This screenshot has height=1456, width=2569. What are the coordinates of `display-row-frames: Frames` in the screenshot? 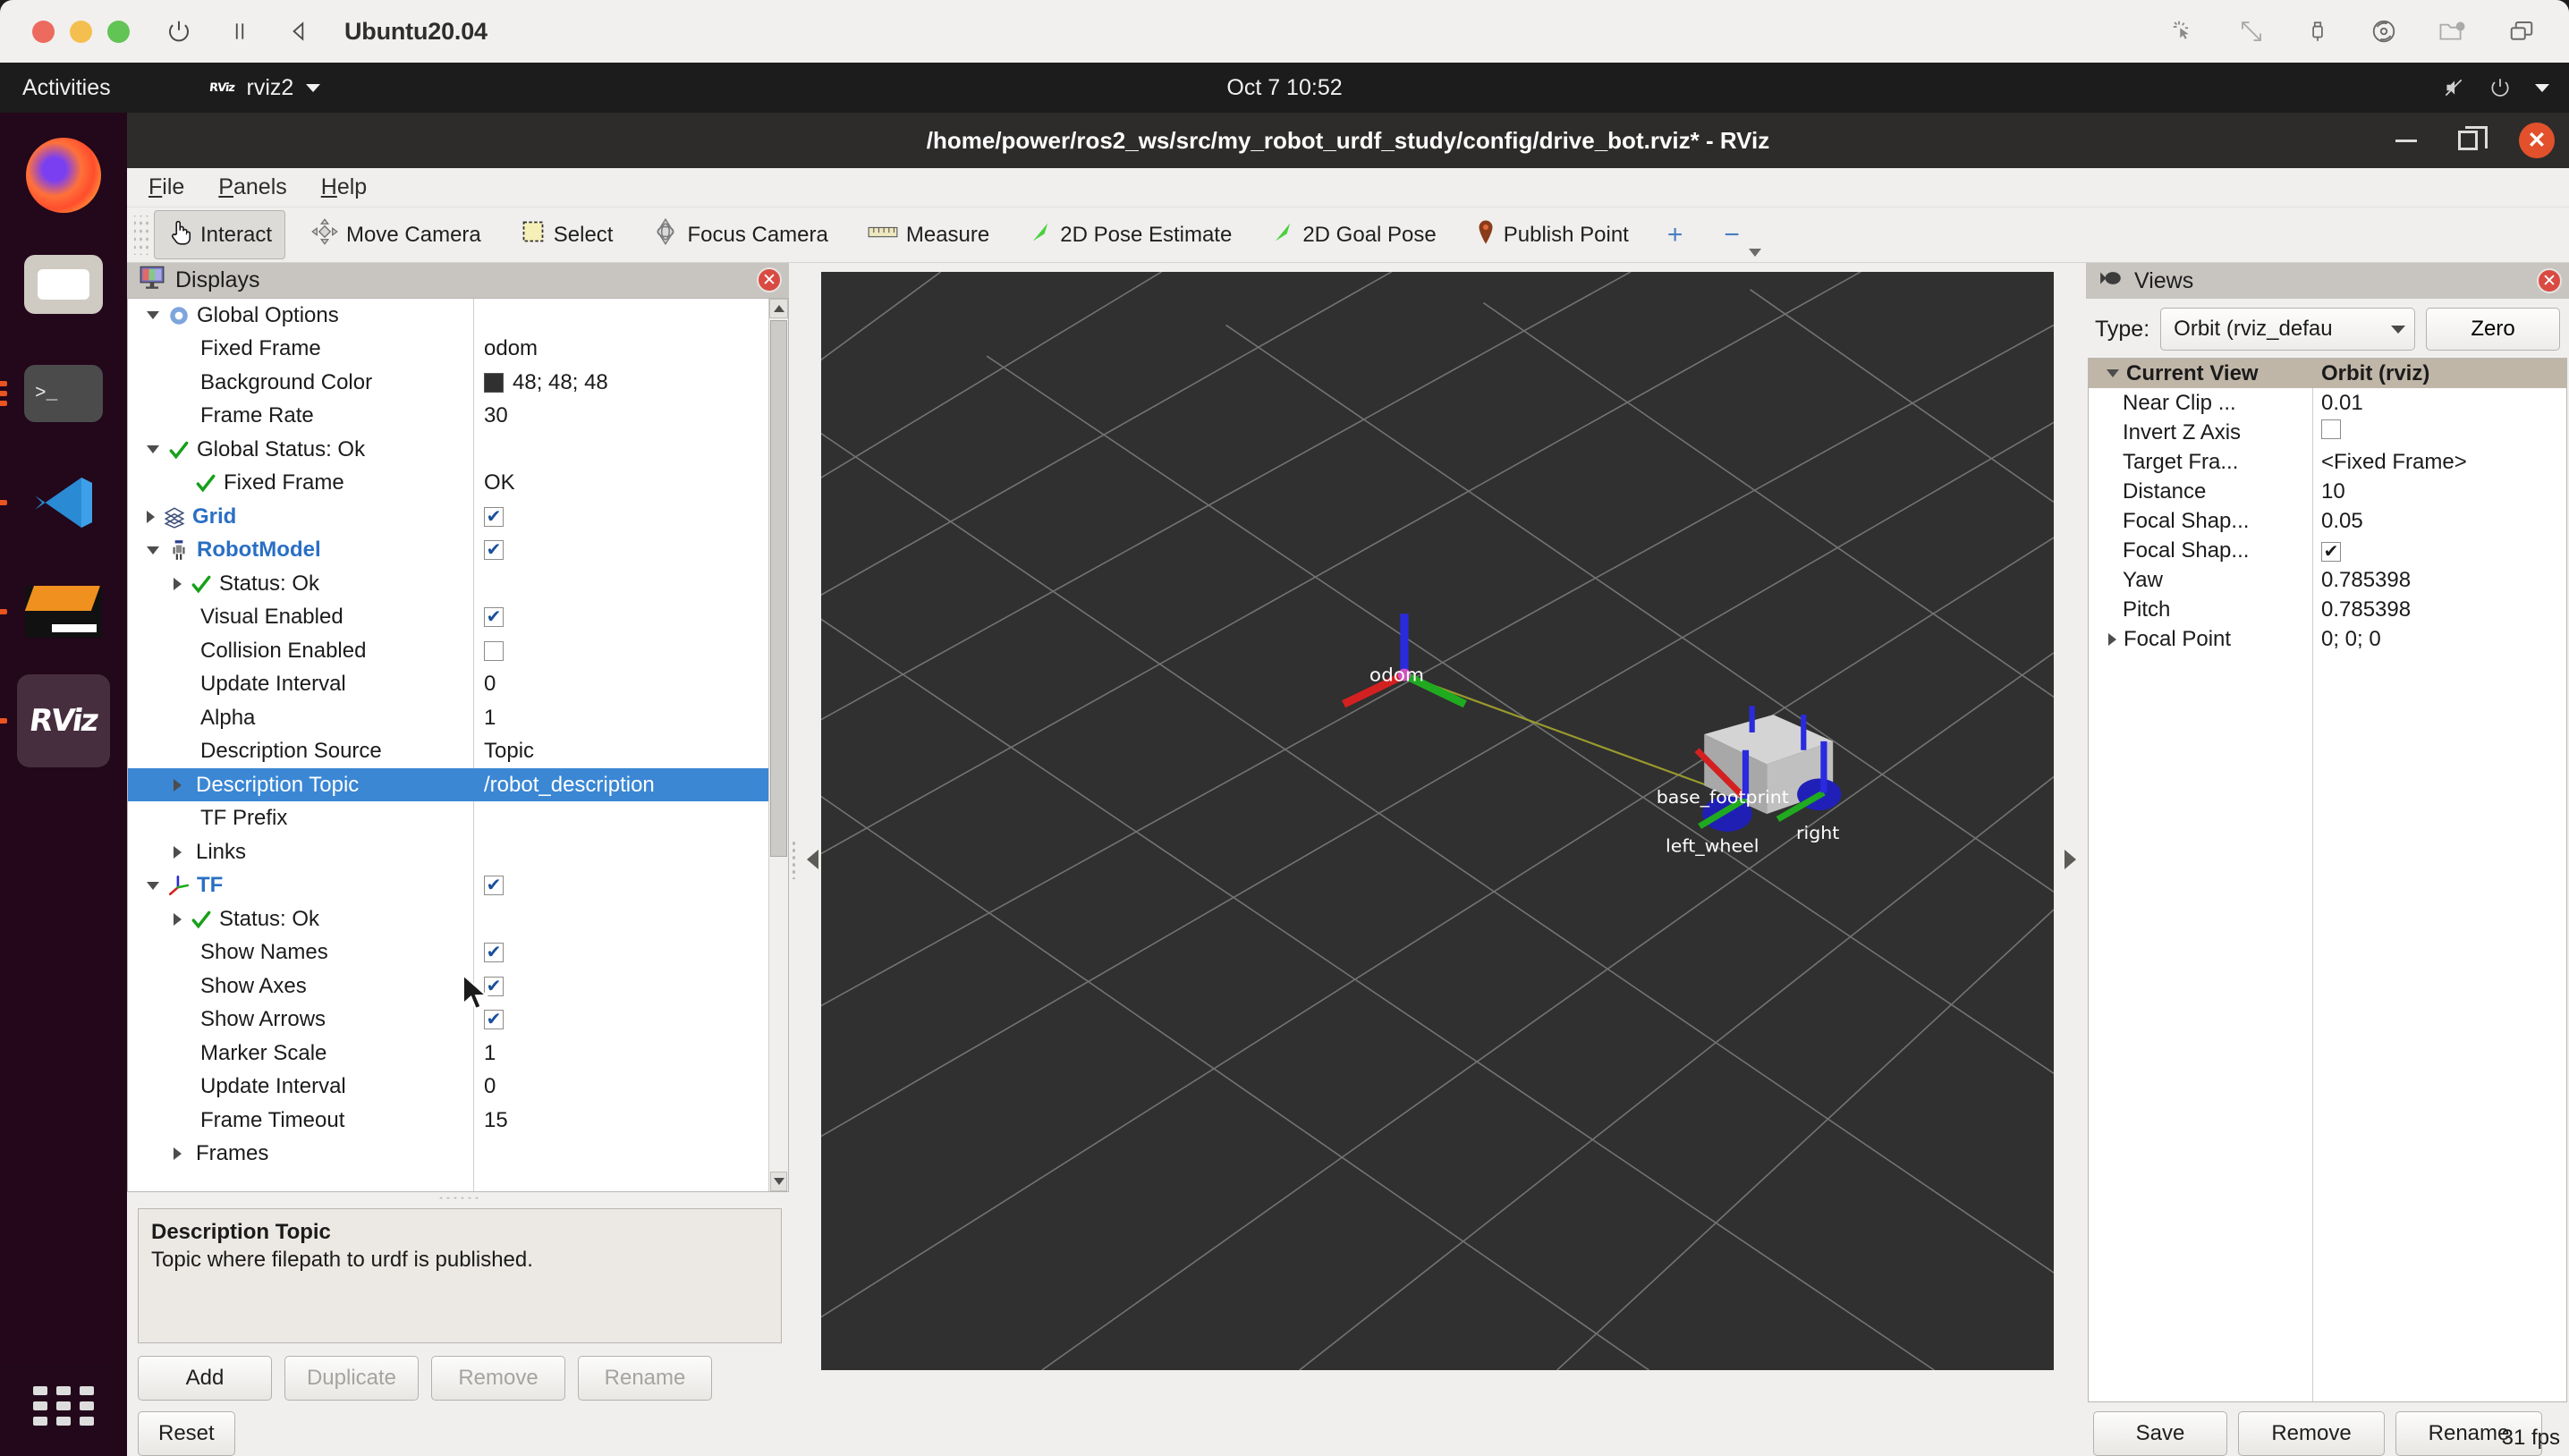 It's located at (458, 1154).